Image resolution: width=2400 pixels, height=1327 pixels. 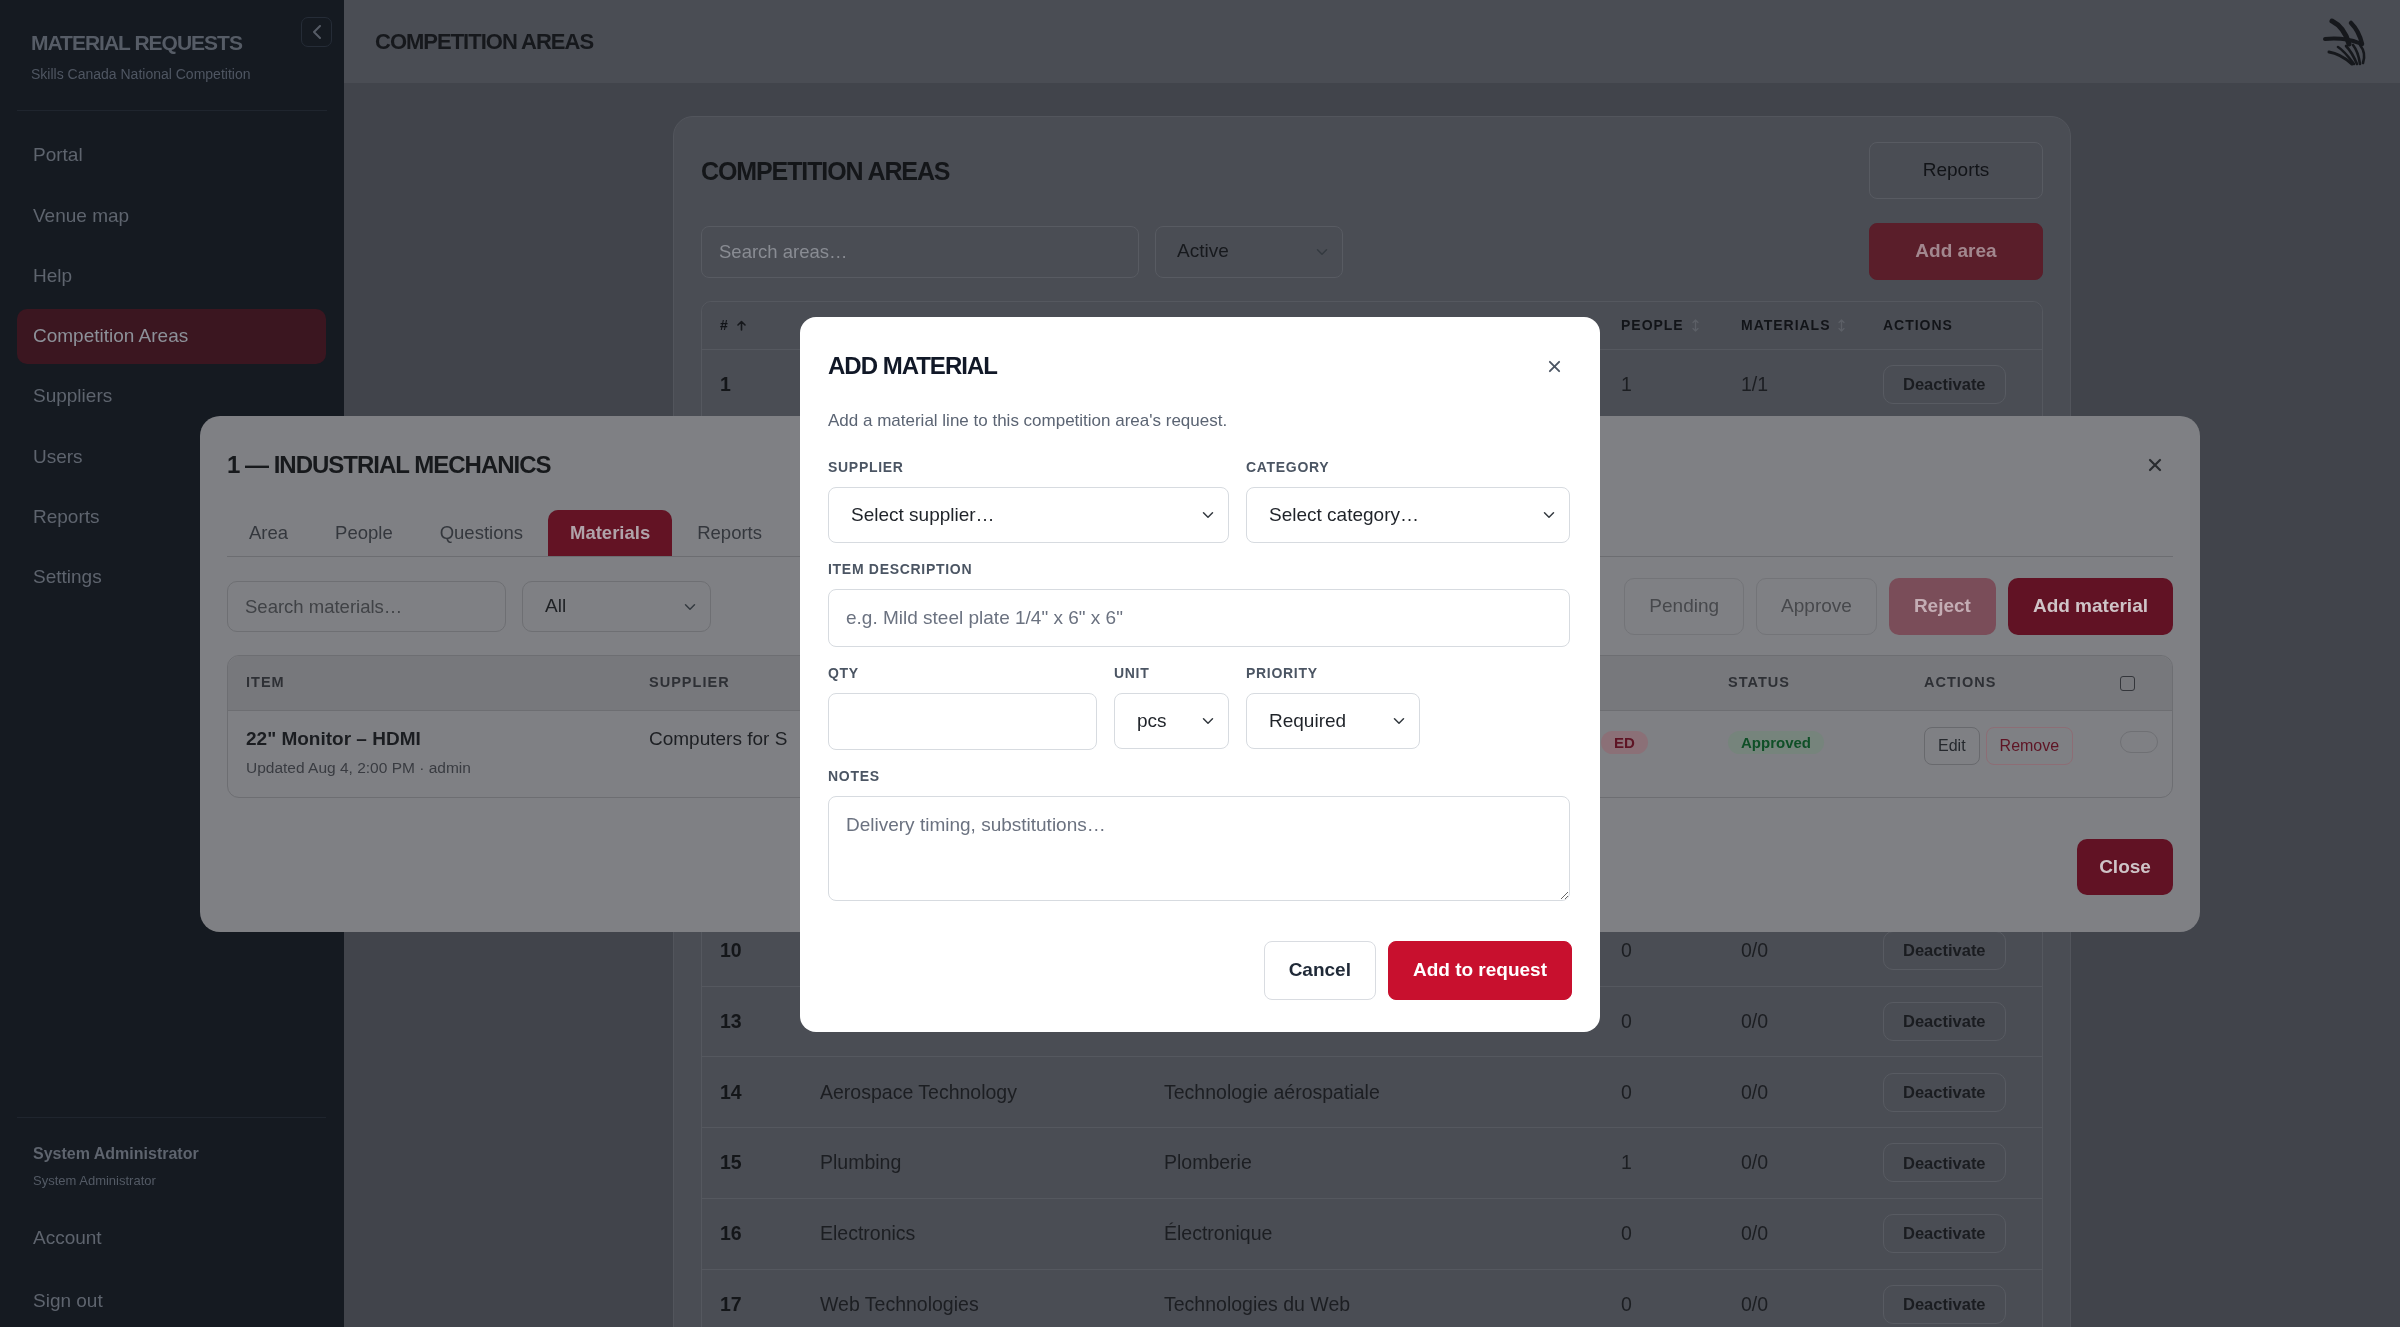 What do you see at coordinates (731, 1021) in the screenshot?
I see `row-number: 13` at bounding box center [731, 1021].